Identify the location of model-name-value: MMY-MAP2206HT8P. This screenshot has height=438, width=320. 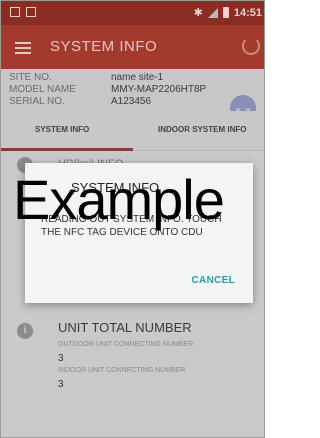
(159, 89).